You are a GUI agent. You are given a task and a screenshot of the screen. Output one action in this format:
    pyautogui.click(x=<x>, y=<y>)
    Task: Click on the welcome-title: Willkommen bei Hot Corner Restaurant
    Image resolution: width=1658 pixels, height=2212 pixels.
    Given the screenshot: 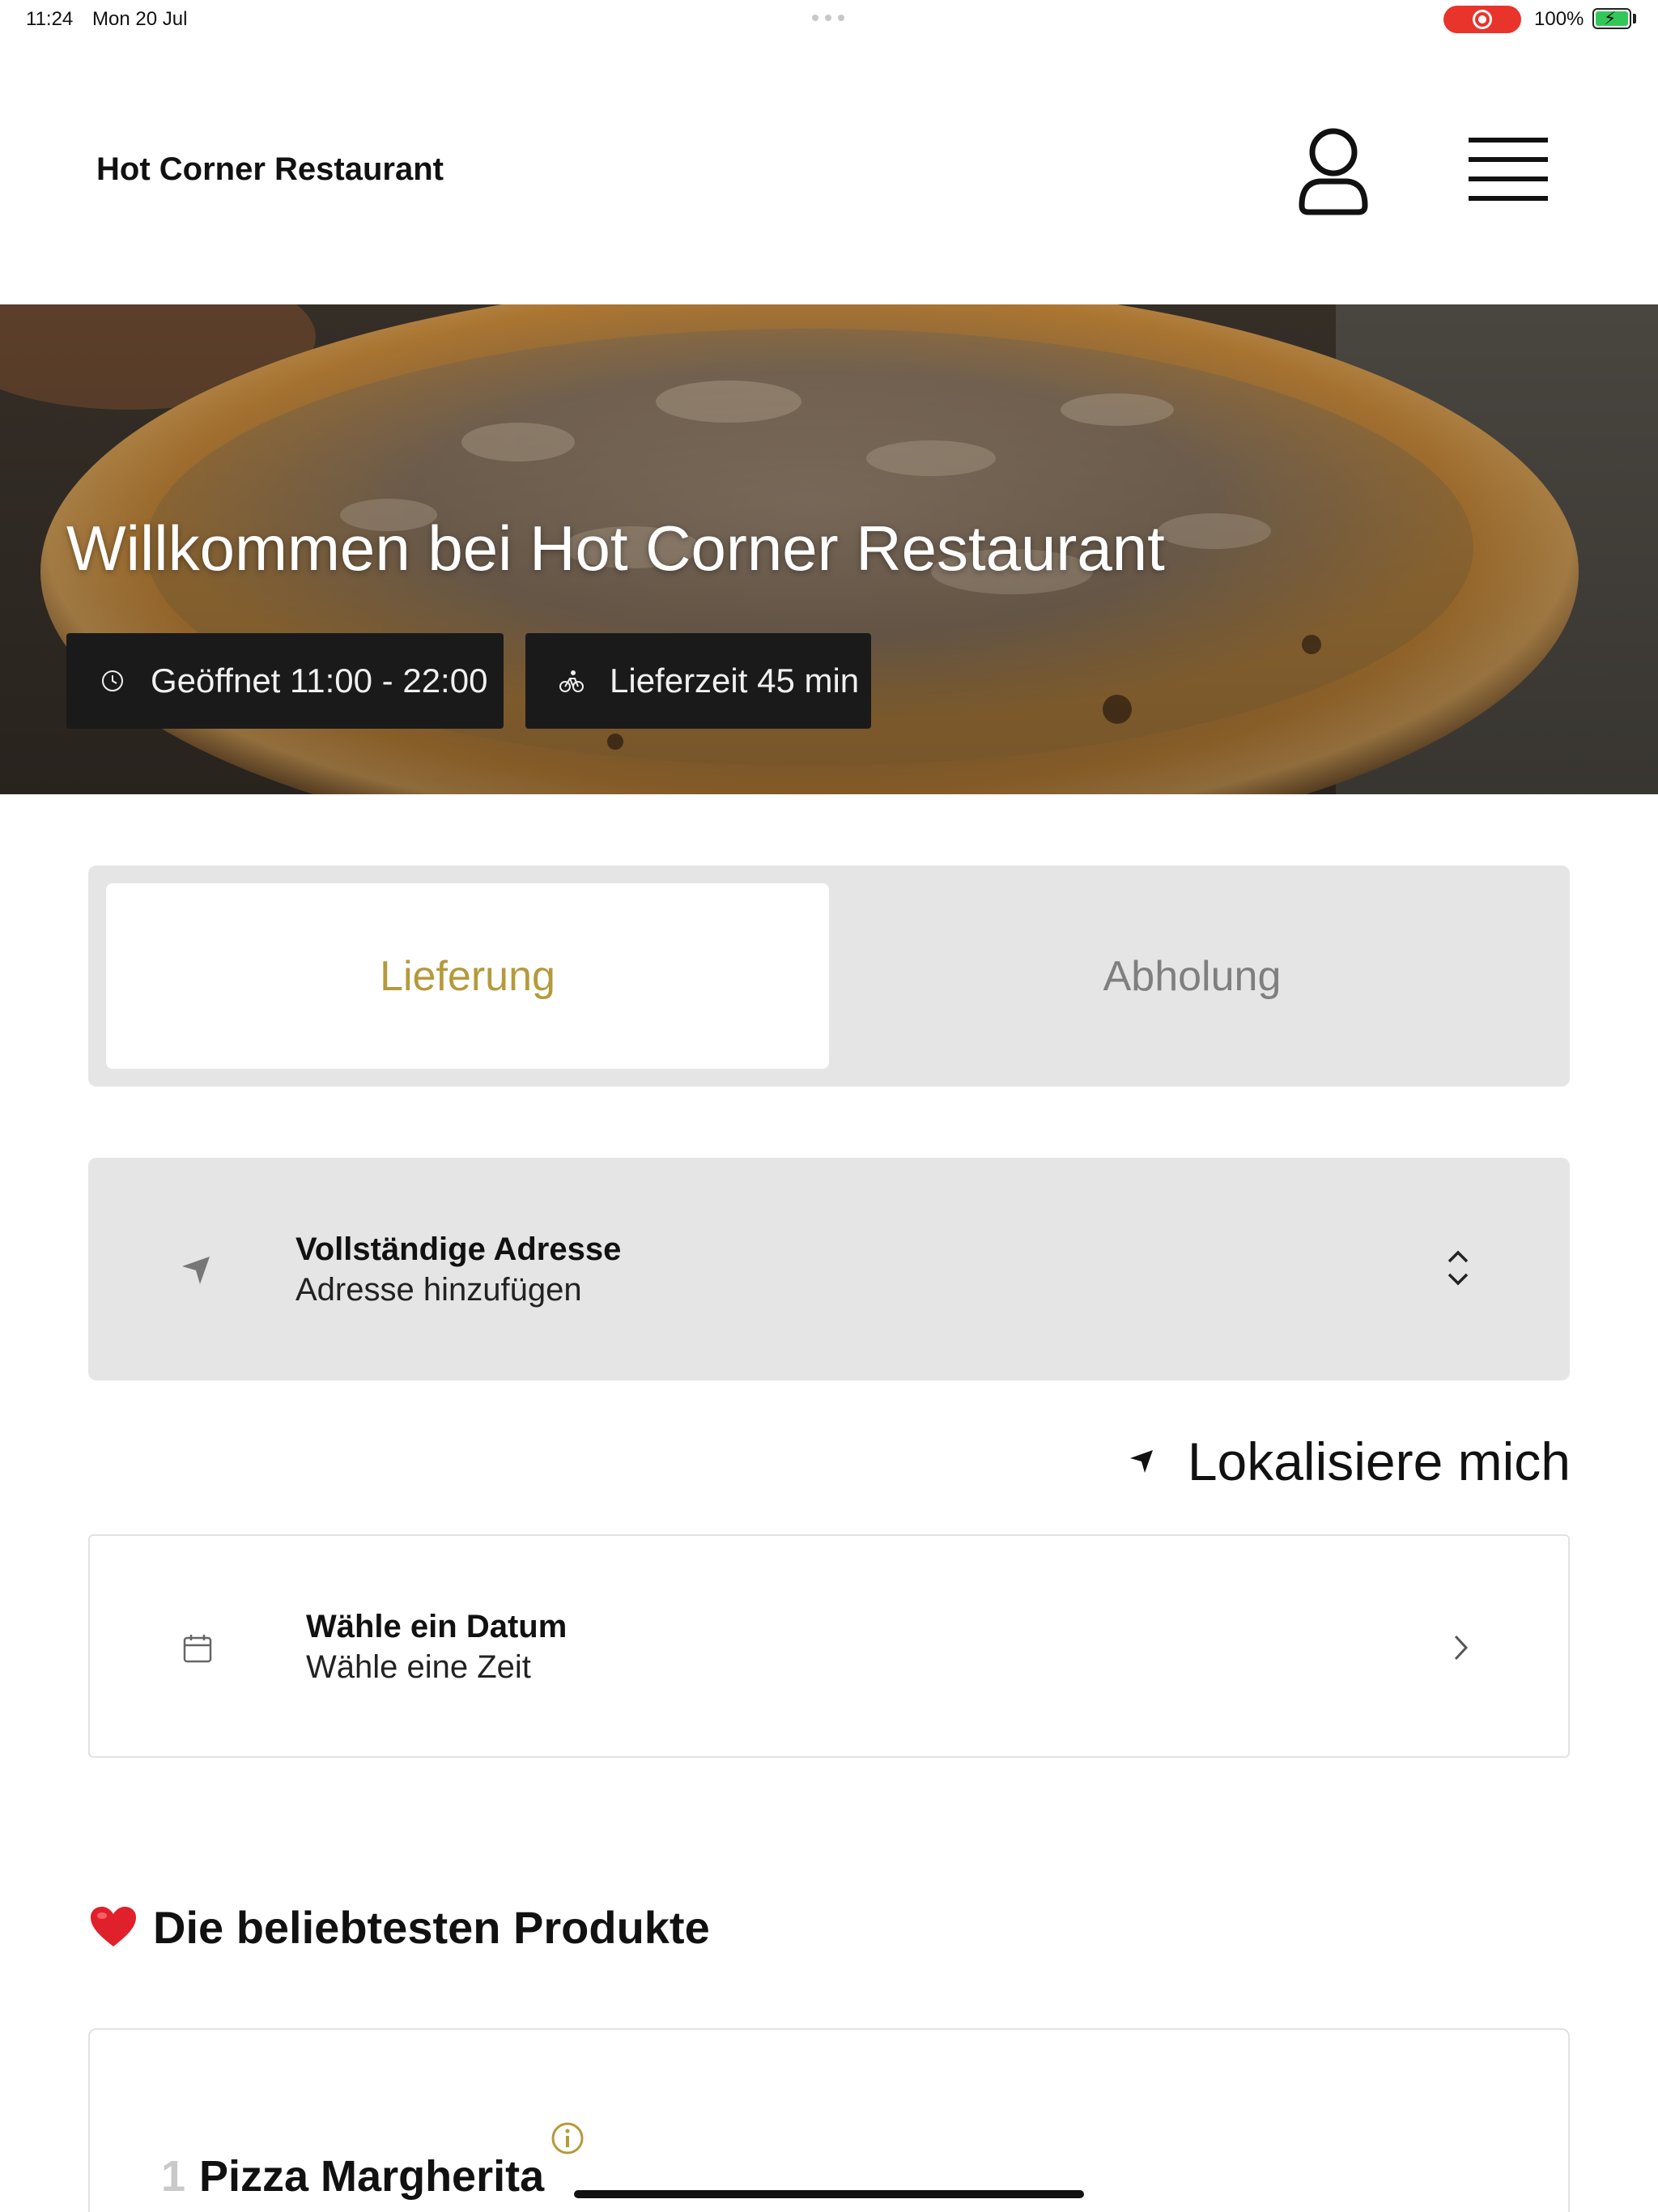 What is the action you would take?
    pyautogui.click(x=615, y=548)
    